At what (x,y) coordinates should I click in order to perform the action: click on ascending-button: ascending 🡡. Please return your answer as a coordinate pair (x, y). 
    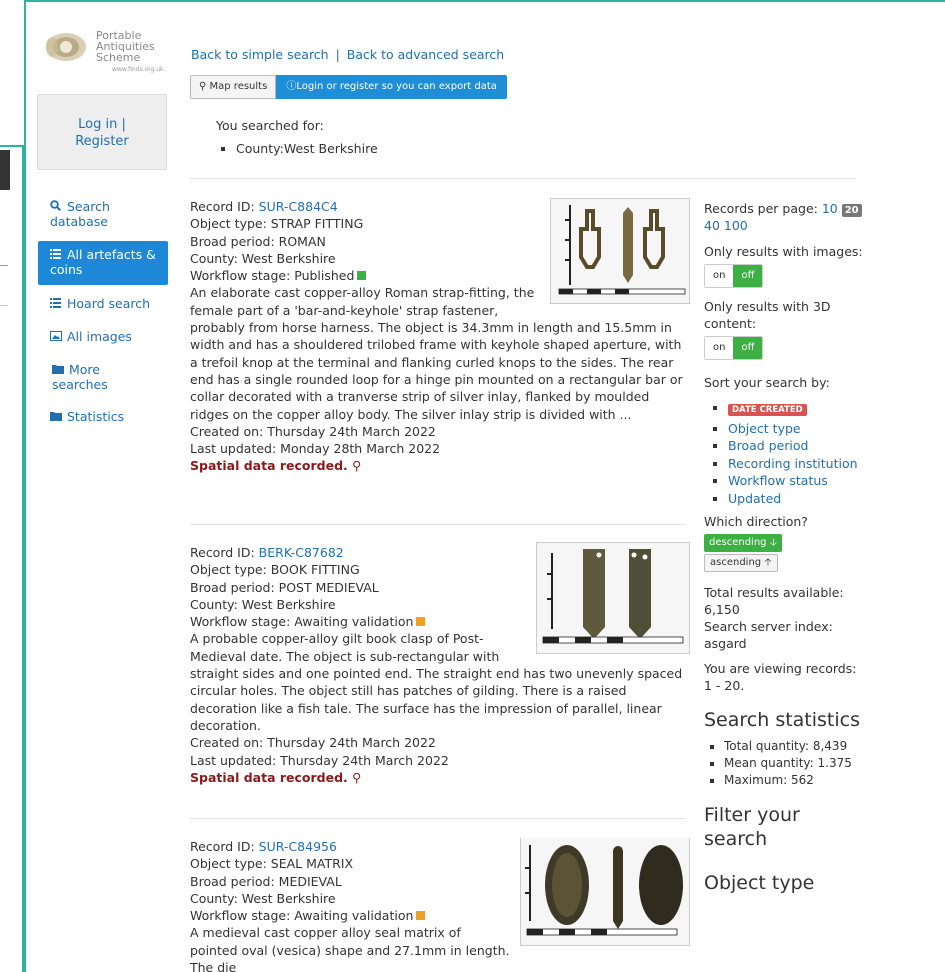
    Looking at the image, I should click on (741, 563).